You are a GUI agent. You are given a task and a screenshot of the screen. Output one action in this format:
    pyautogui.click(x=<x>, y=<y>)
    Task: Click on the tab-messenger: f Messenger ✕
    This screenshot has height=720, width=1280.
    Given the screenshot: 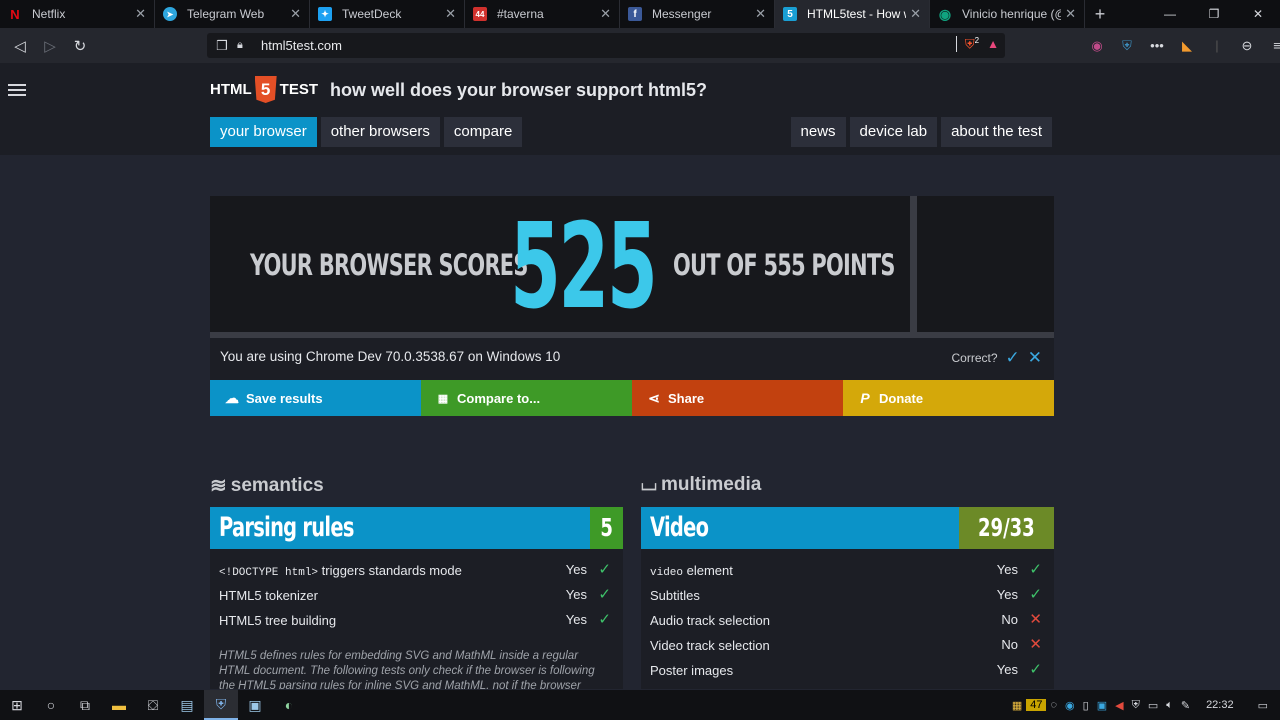 What is the action you would take?
    pyautogui.click(x=697, y=14)
    